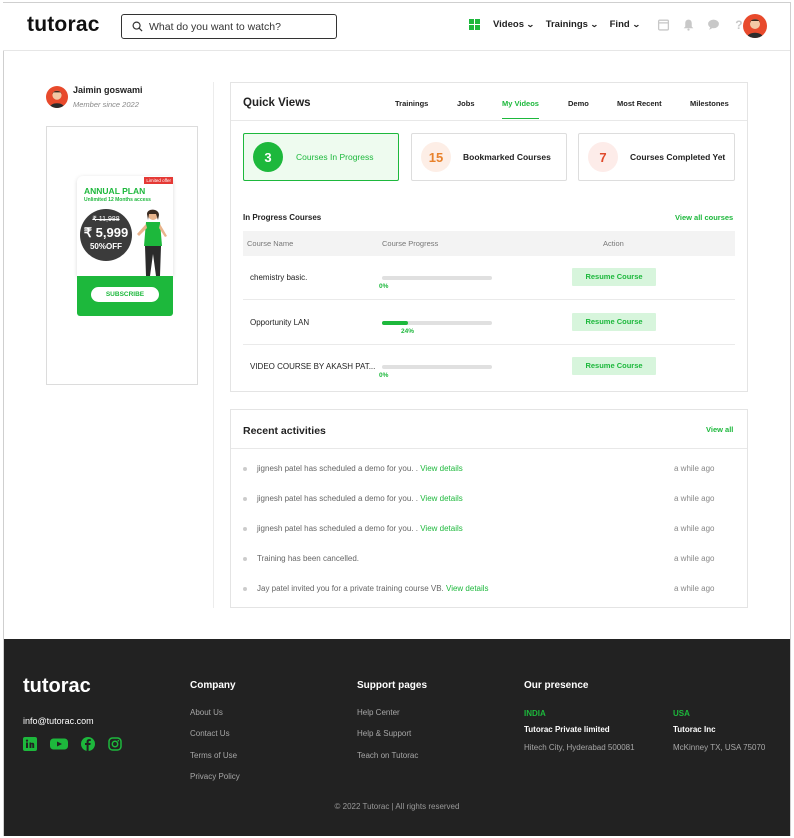 This screenshot has width=794, height=838. Describe the element at coordinates (408, 331) in the screenshot. I see `progress-percent: 24%` at that location.